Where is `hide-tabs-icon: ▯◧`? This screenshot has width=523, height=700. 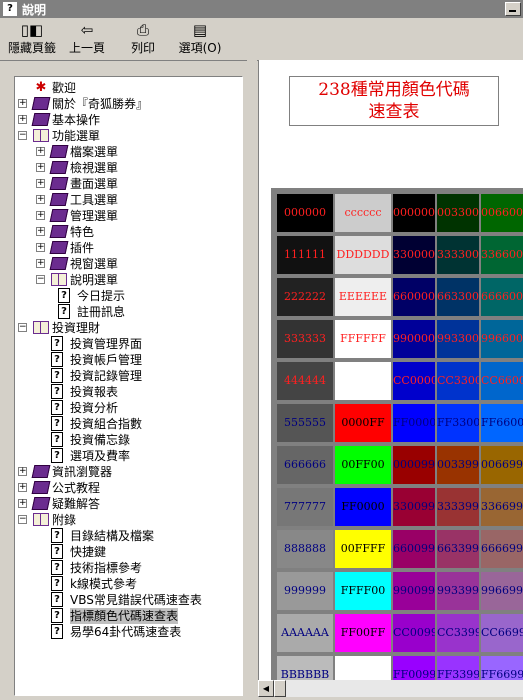 hide-tabs-icon: ▯◧ is located at coordinates (32, 30).